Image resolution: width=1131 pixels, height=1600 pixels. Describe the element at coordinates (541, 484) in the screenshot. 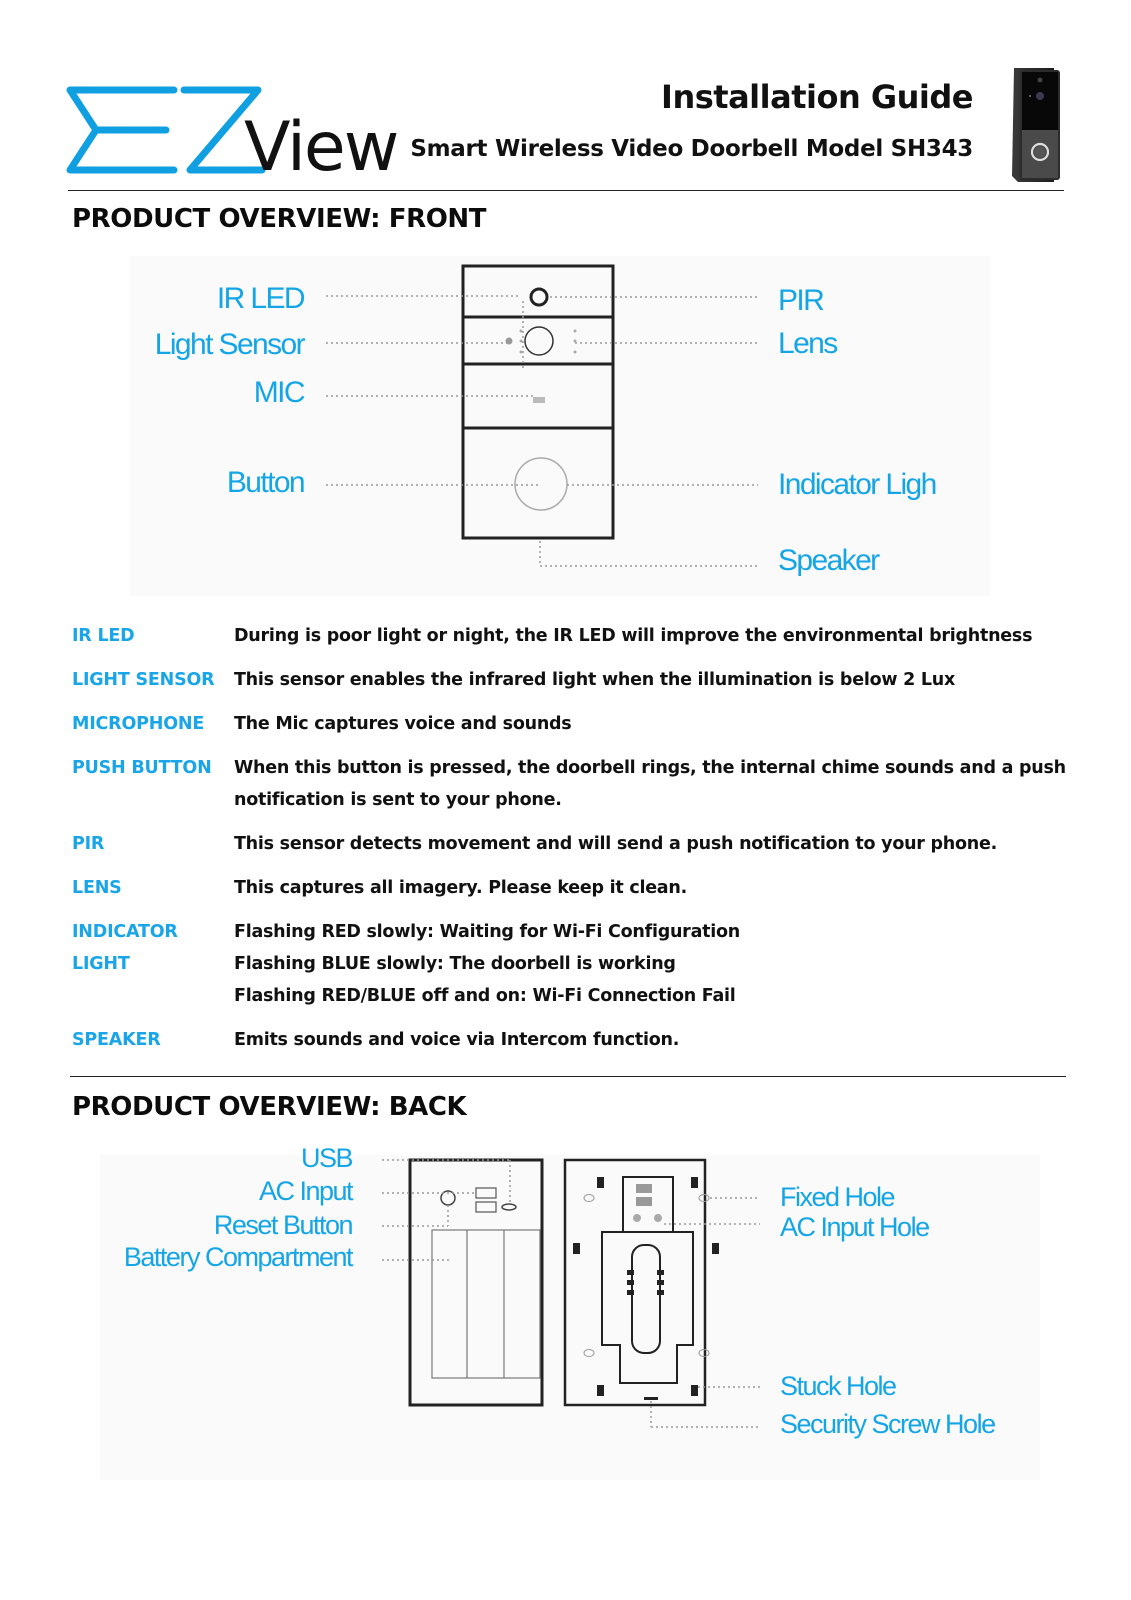

I see `button-shape` at that location.